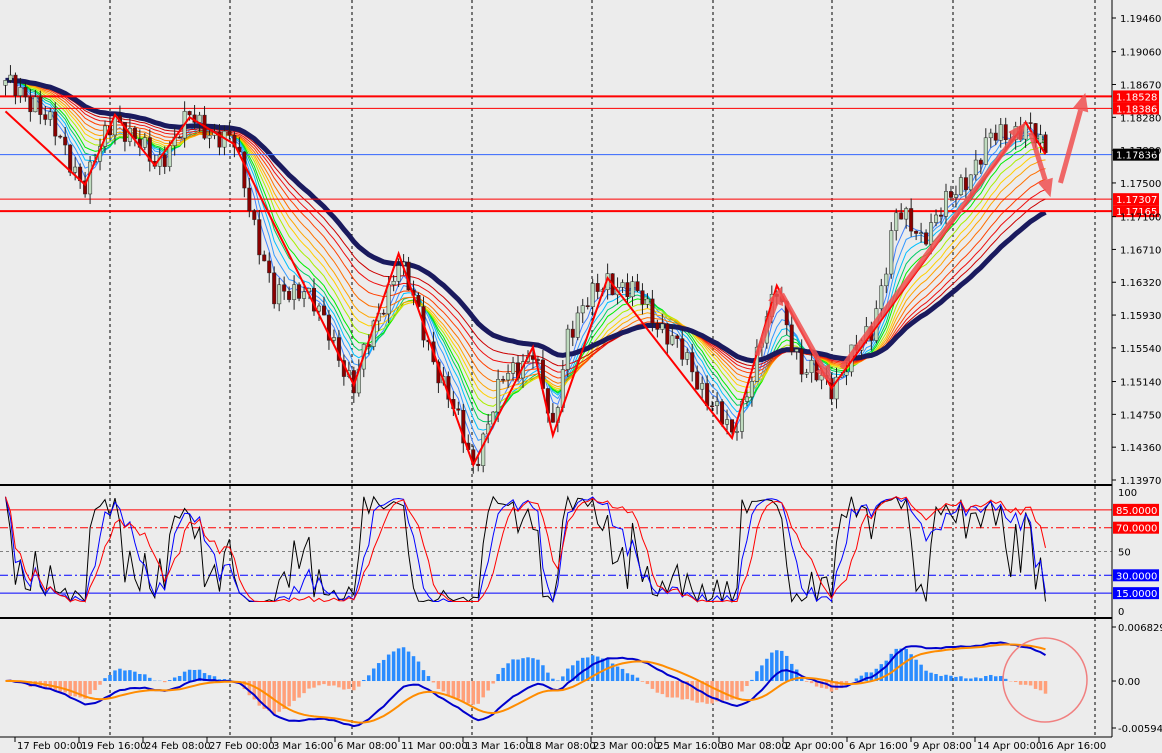 Image resolution: width=1162 pixels, height=753 pixels. I want to click on time-tick-label: 2 Apr 00:00, so click(814, 746).